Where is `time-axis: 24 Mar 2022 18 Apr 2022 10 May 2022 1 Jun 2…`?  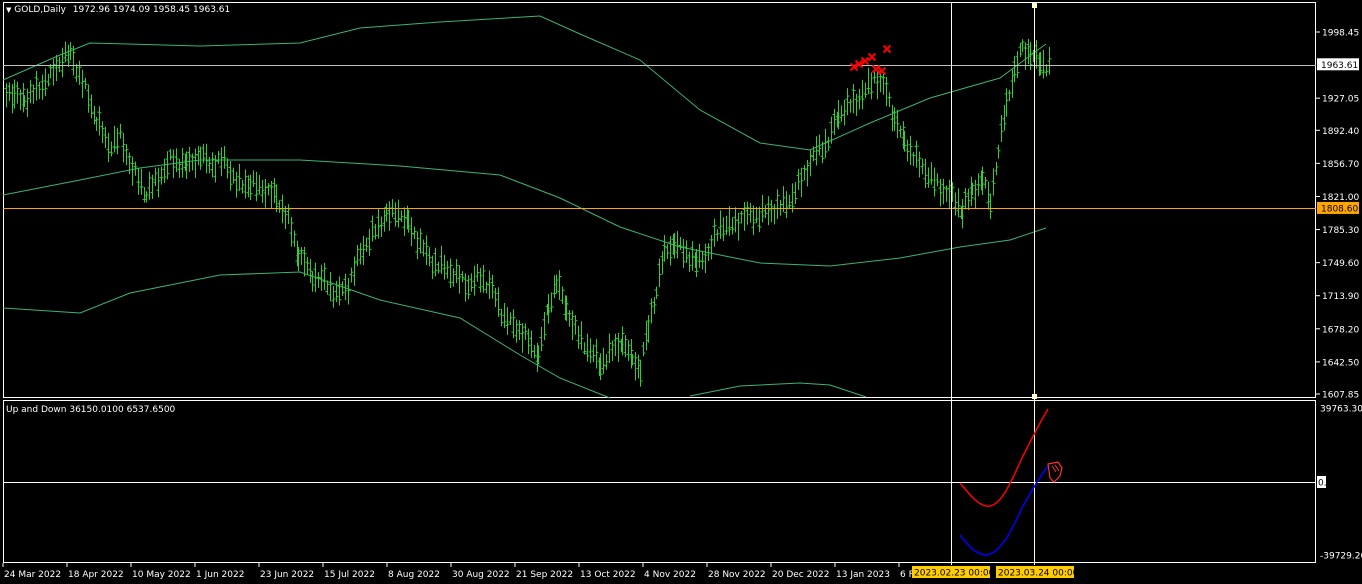 time-axis: 24 Mar 2022 18 Apr 2022 10 May 2022 1 Jun 2… is located at coordinates (540, 571).